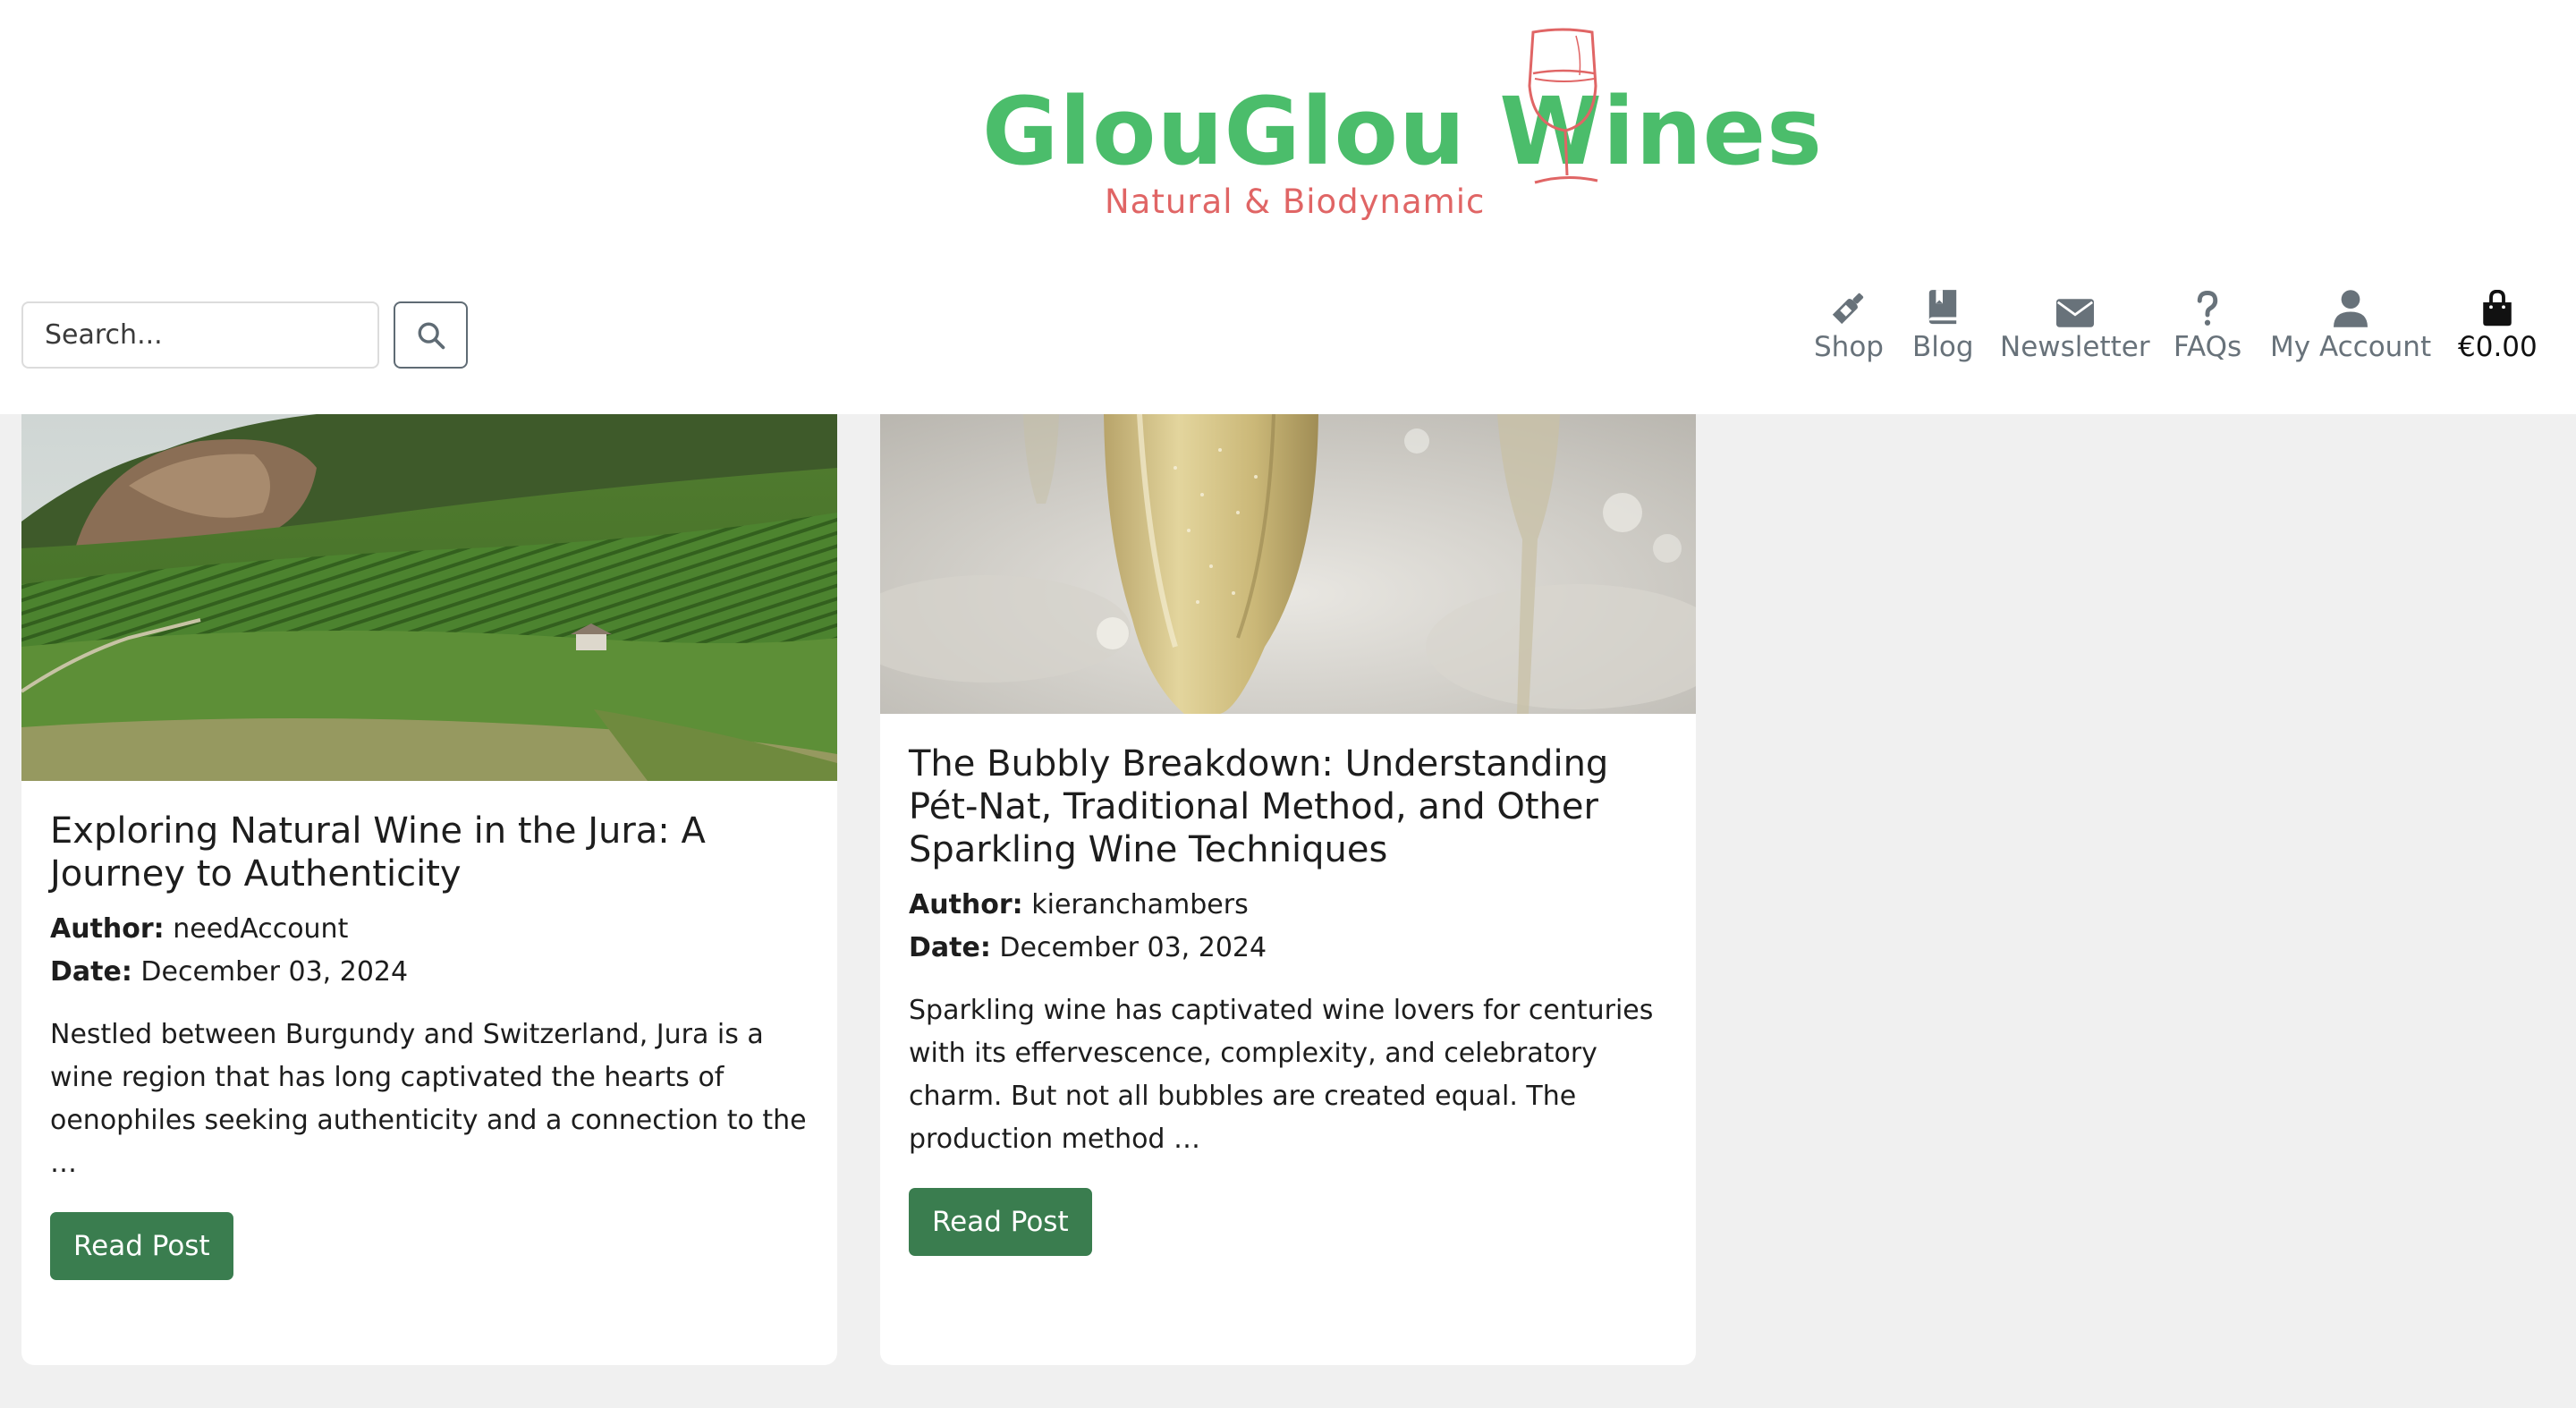 This screenshot has width=2576, height=1408. I want to click on vineyard-hillside-image, so click(429, 597).